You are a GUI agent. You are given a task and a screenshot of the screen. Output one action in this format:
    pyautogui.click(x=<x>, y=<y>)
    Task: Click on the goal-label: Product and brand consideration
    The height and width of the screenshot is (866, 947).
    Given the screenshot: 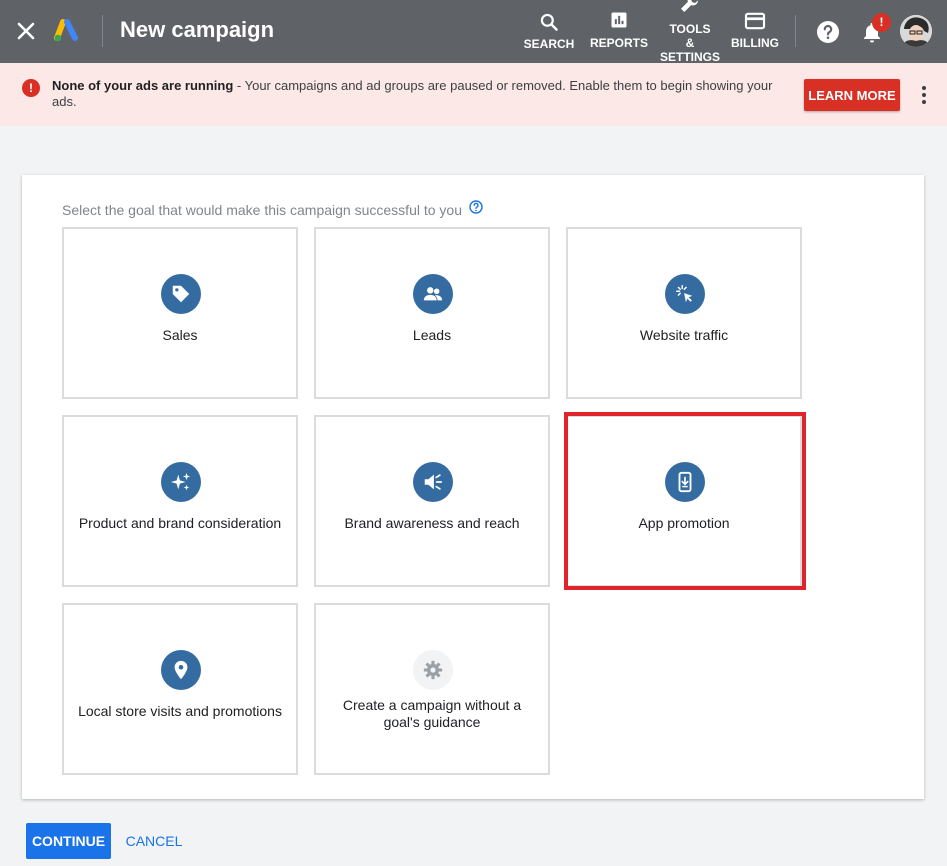 What is the action you would take?
    pyautogui.click(x=180, y=523)
    